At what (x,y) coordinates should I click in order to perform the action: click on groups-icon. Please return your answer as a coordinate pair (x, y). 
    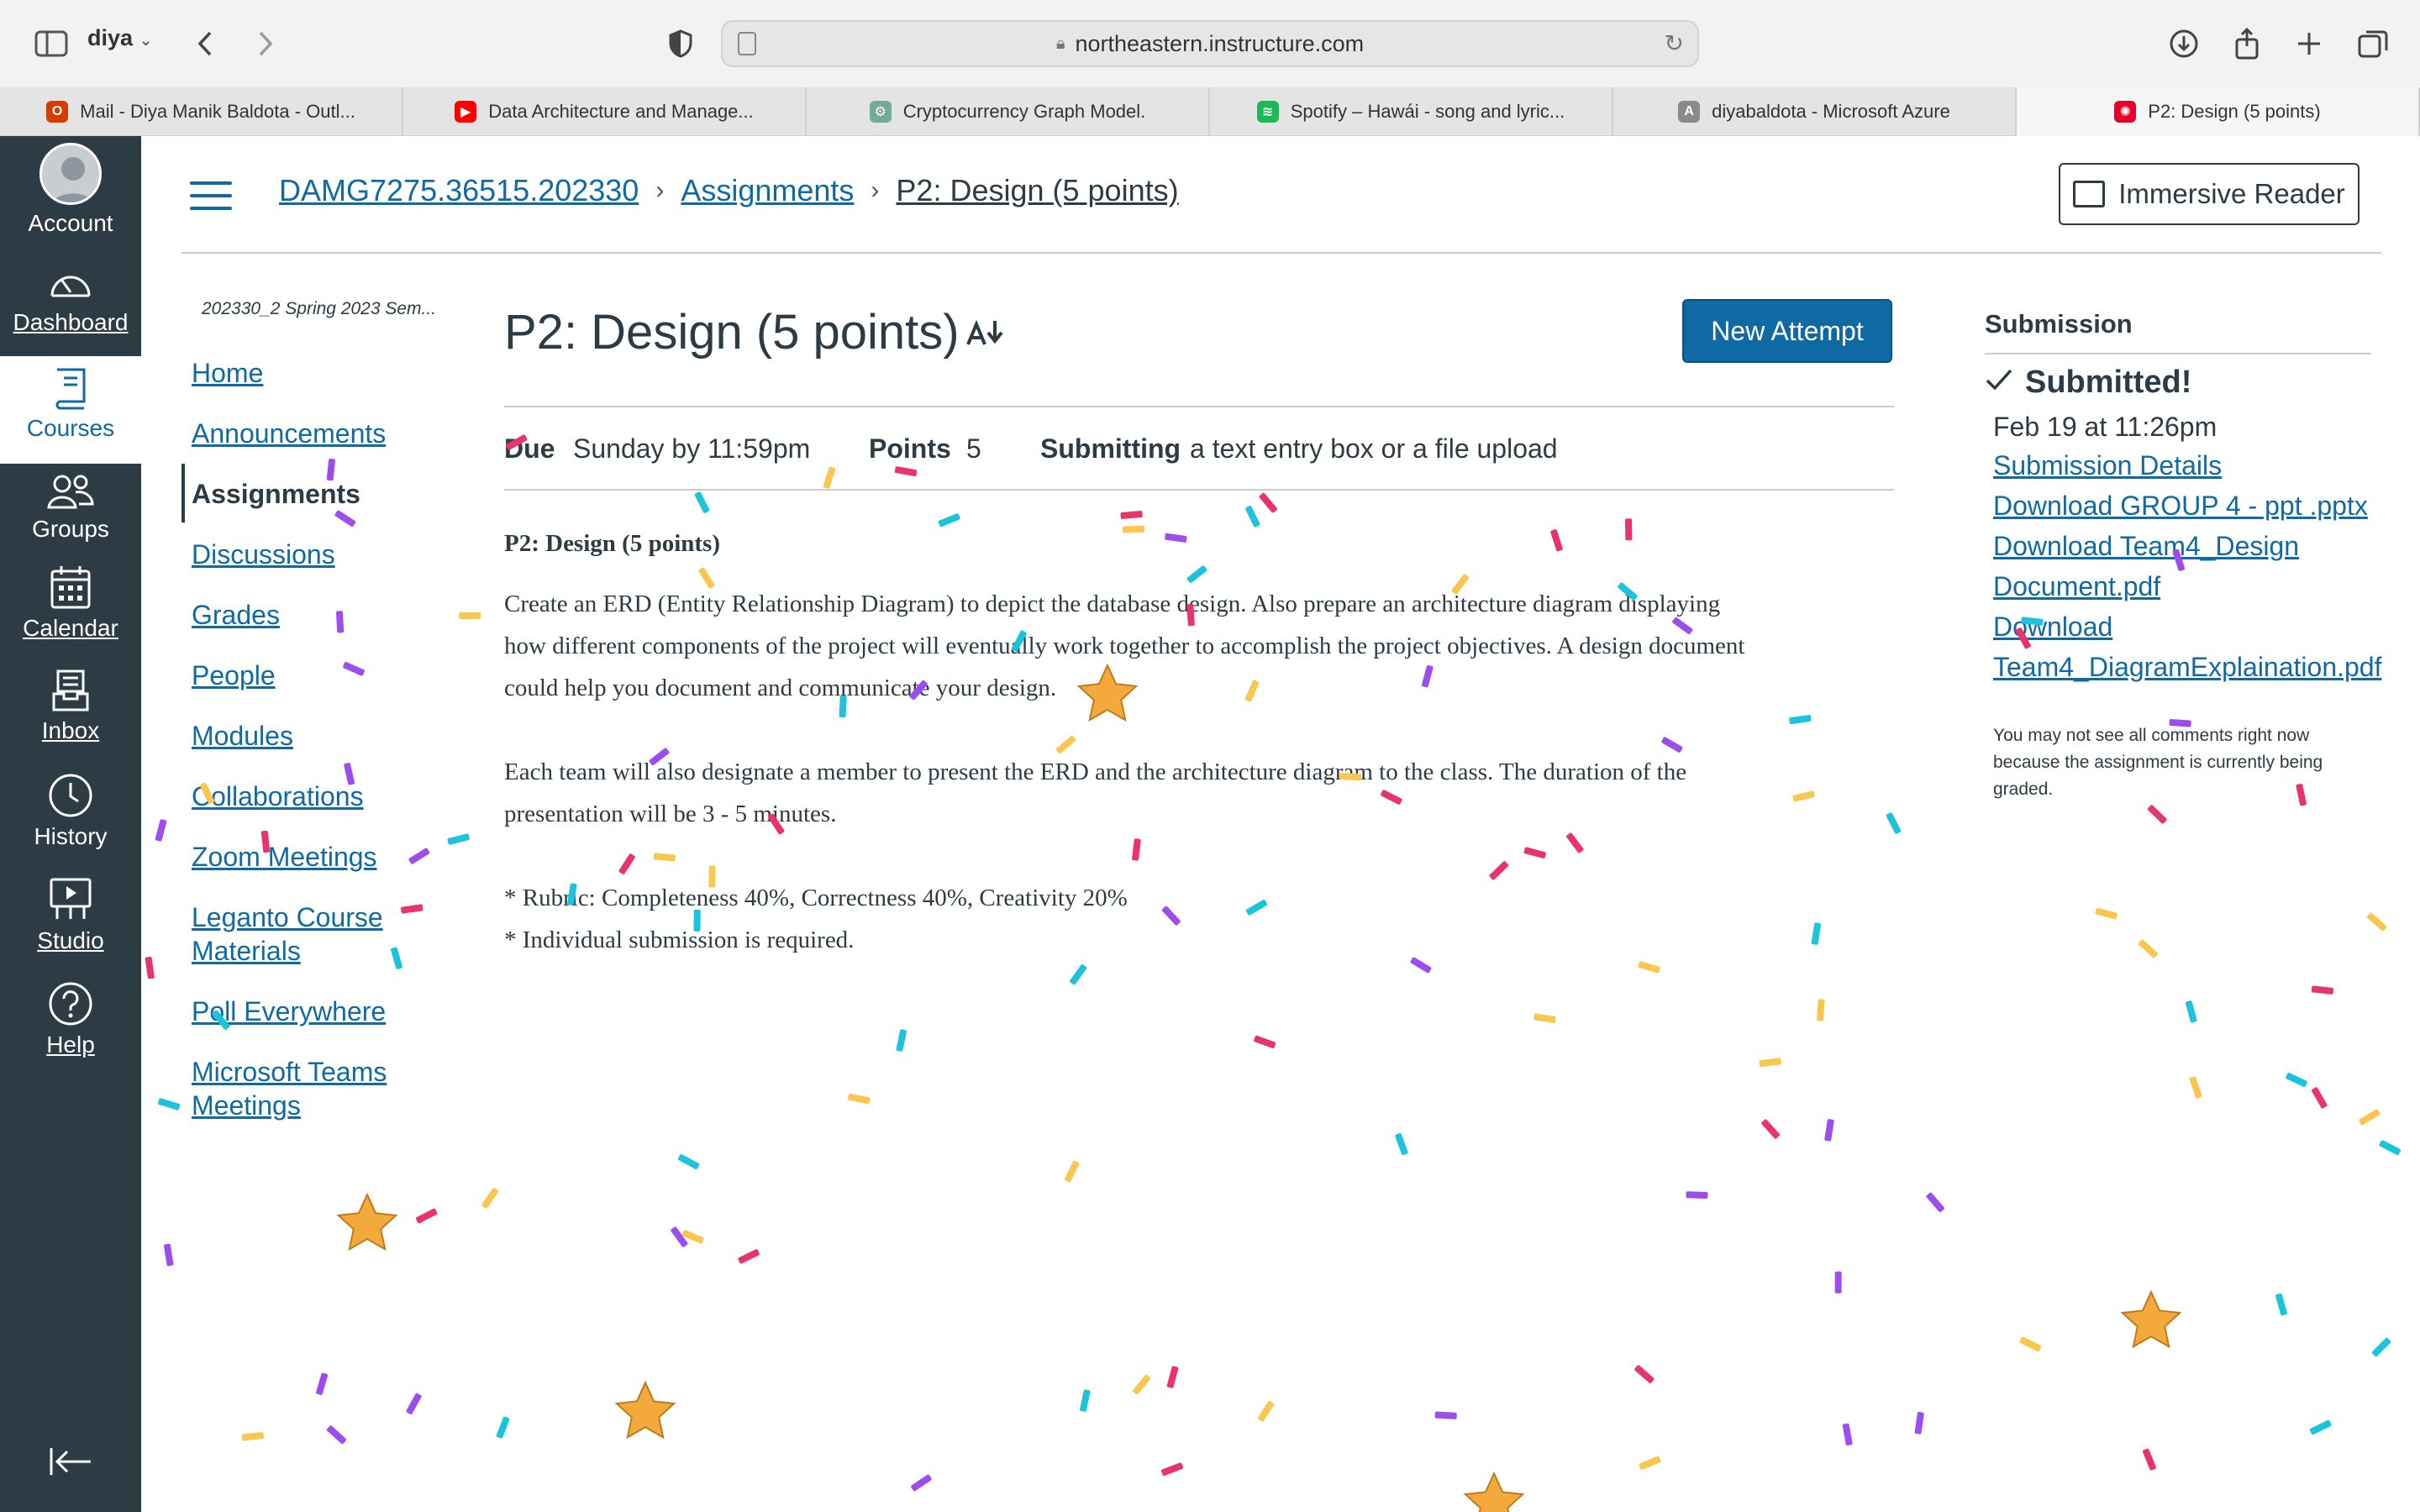
    Looking at the image, I should click on (70, 492).